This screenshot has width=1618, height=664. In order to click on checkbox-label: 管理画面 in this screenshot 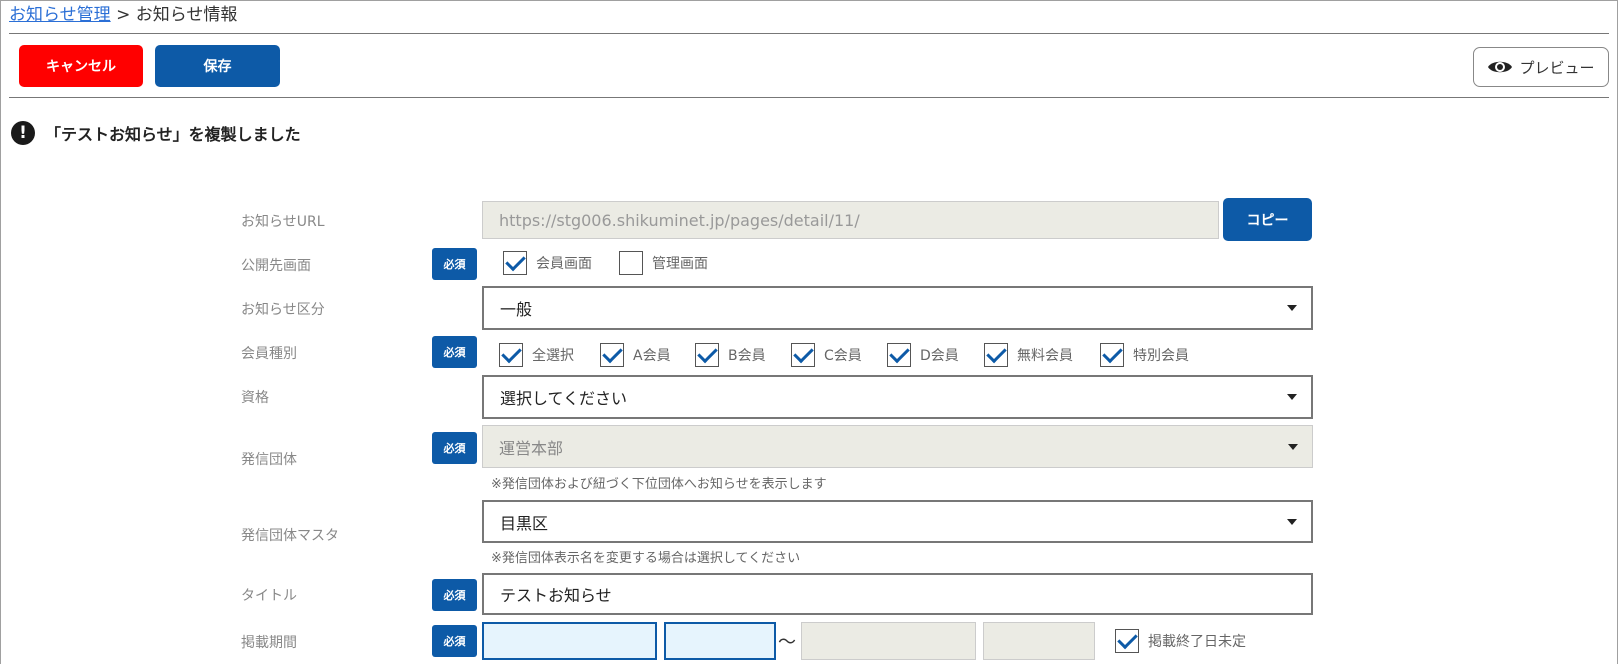, I will do `click(680, 264)`.